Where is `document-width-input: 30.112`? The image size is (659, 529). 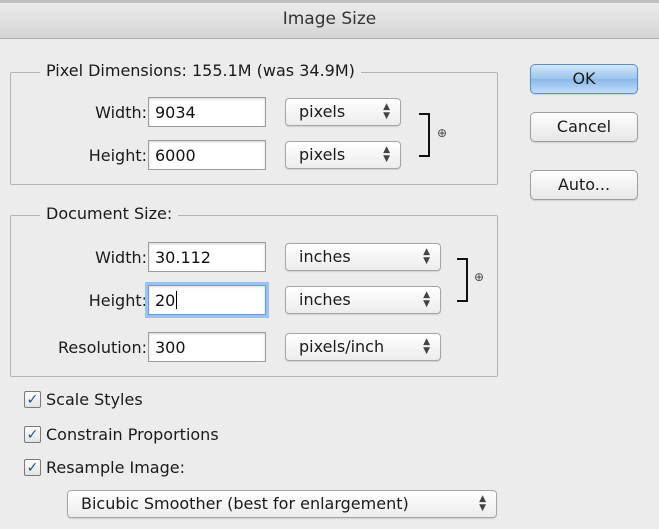 document-width-input: 30.112 is located at coordinates (207, 257).